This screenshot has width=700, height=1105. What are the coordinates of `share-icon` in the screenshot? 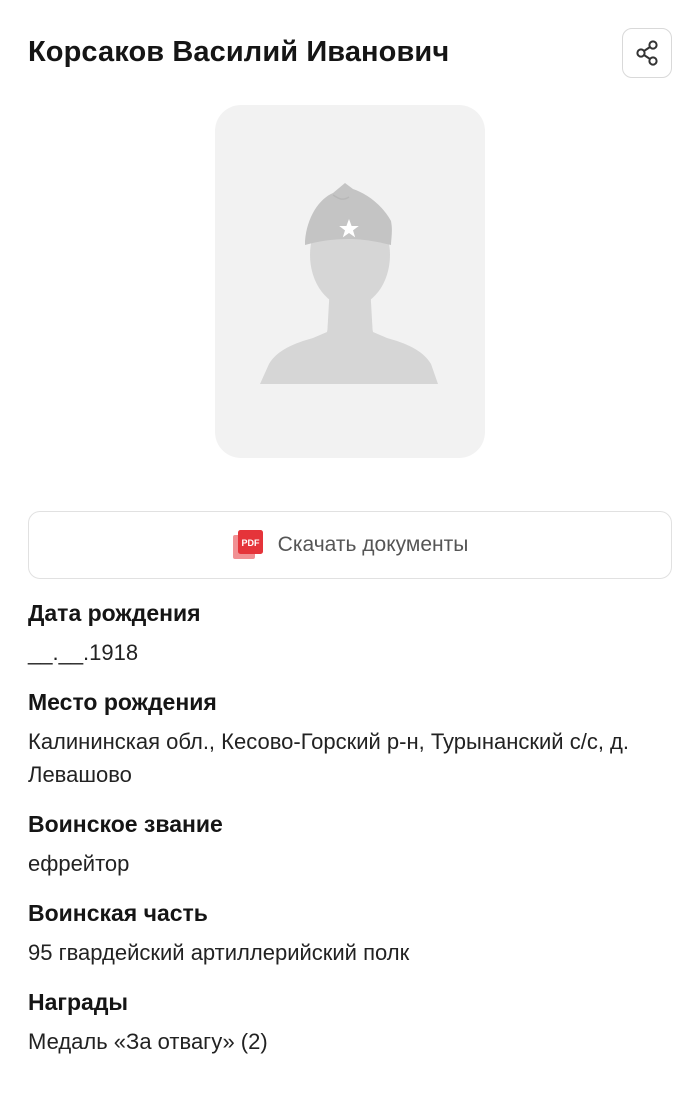 It's located at (647, 53).